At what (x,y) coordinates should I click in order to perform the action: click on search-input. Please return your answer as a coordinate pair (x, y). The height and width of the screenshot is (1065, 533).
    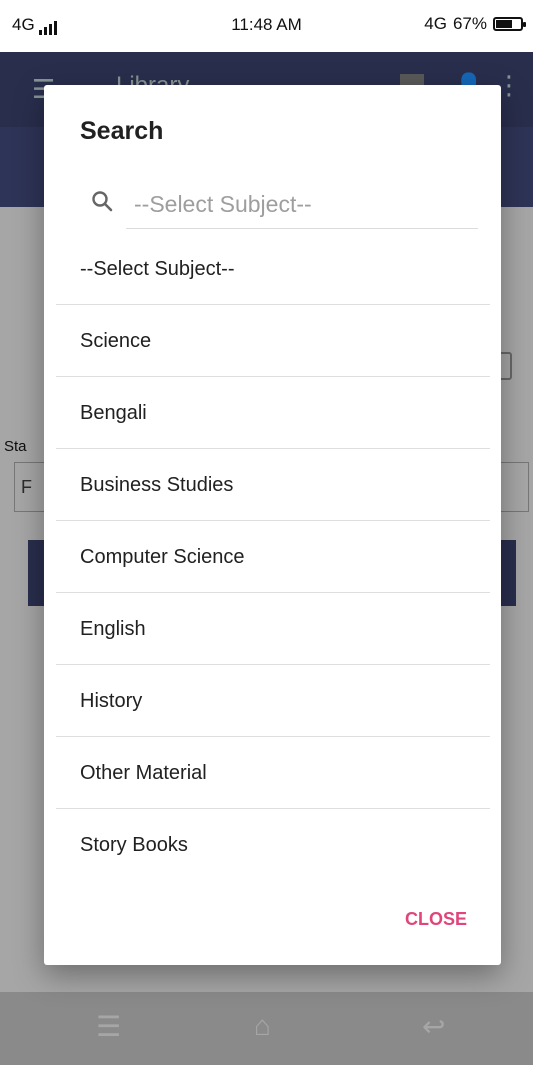
    Looking at the image, I should click on (302, 207).